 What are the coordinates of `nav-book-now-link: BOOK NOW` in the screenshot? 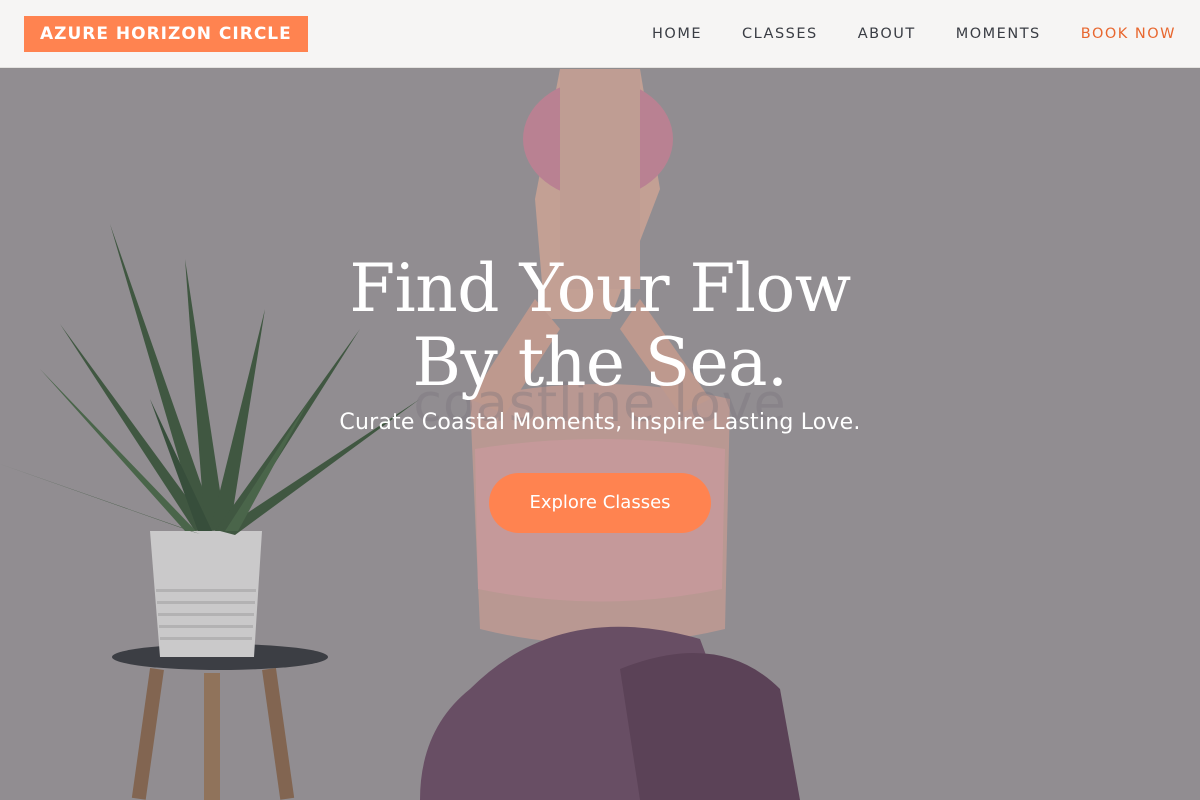 It's located at (1128, 34).